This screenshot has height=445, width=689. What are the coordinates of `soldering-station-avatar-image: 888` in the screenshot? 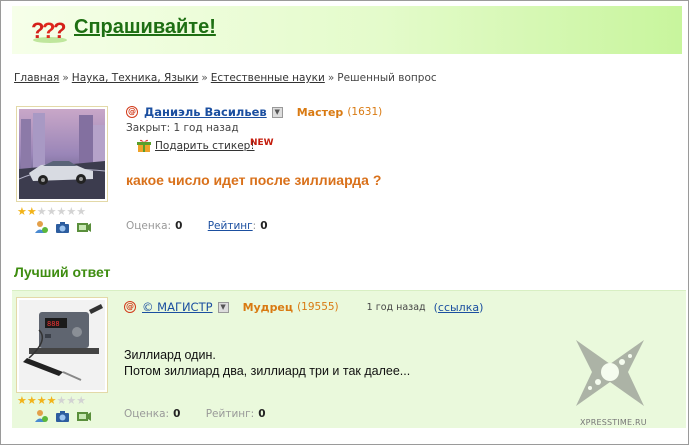 It's located at (62, 345).